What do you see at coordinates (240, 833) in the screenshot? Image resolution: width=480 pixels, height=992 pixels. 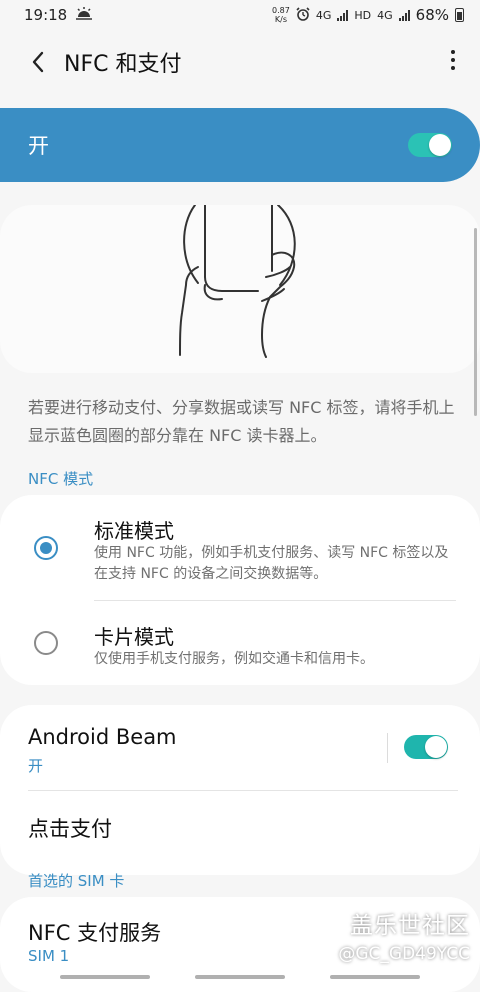 I see `tap-pay-row: 点击支付` at bounding box center [240, 833].